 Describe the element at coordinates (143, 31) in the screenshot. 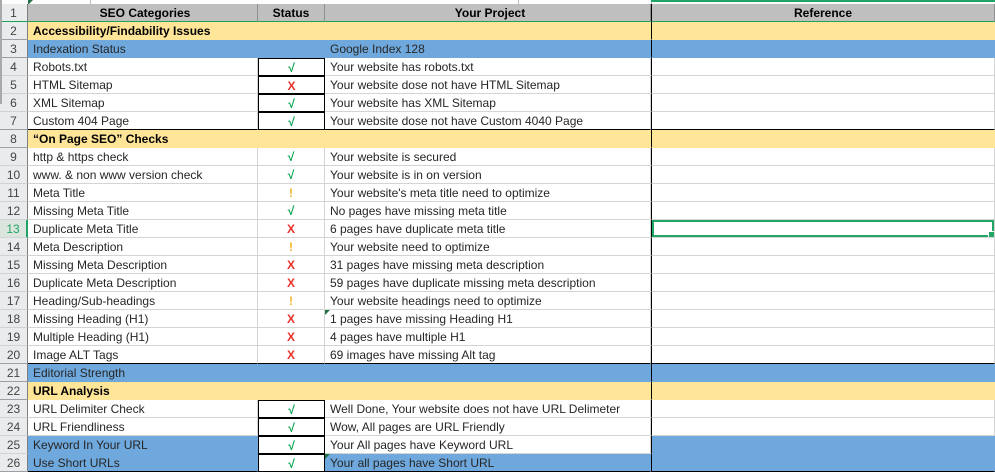

I see `category-cell: Accessibility/Findability Issues` at that location.